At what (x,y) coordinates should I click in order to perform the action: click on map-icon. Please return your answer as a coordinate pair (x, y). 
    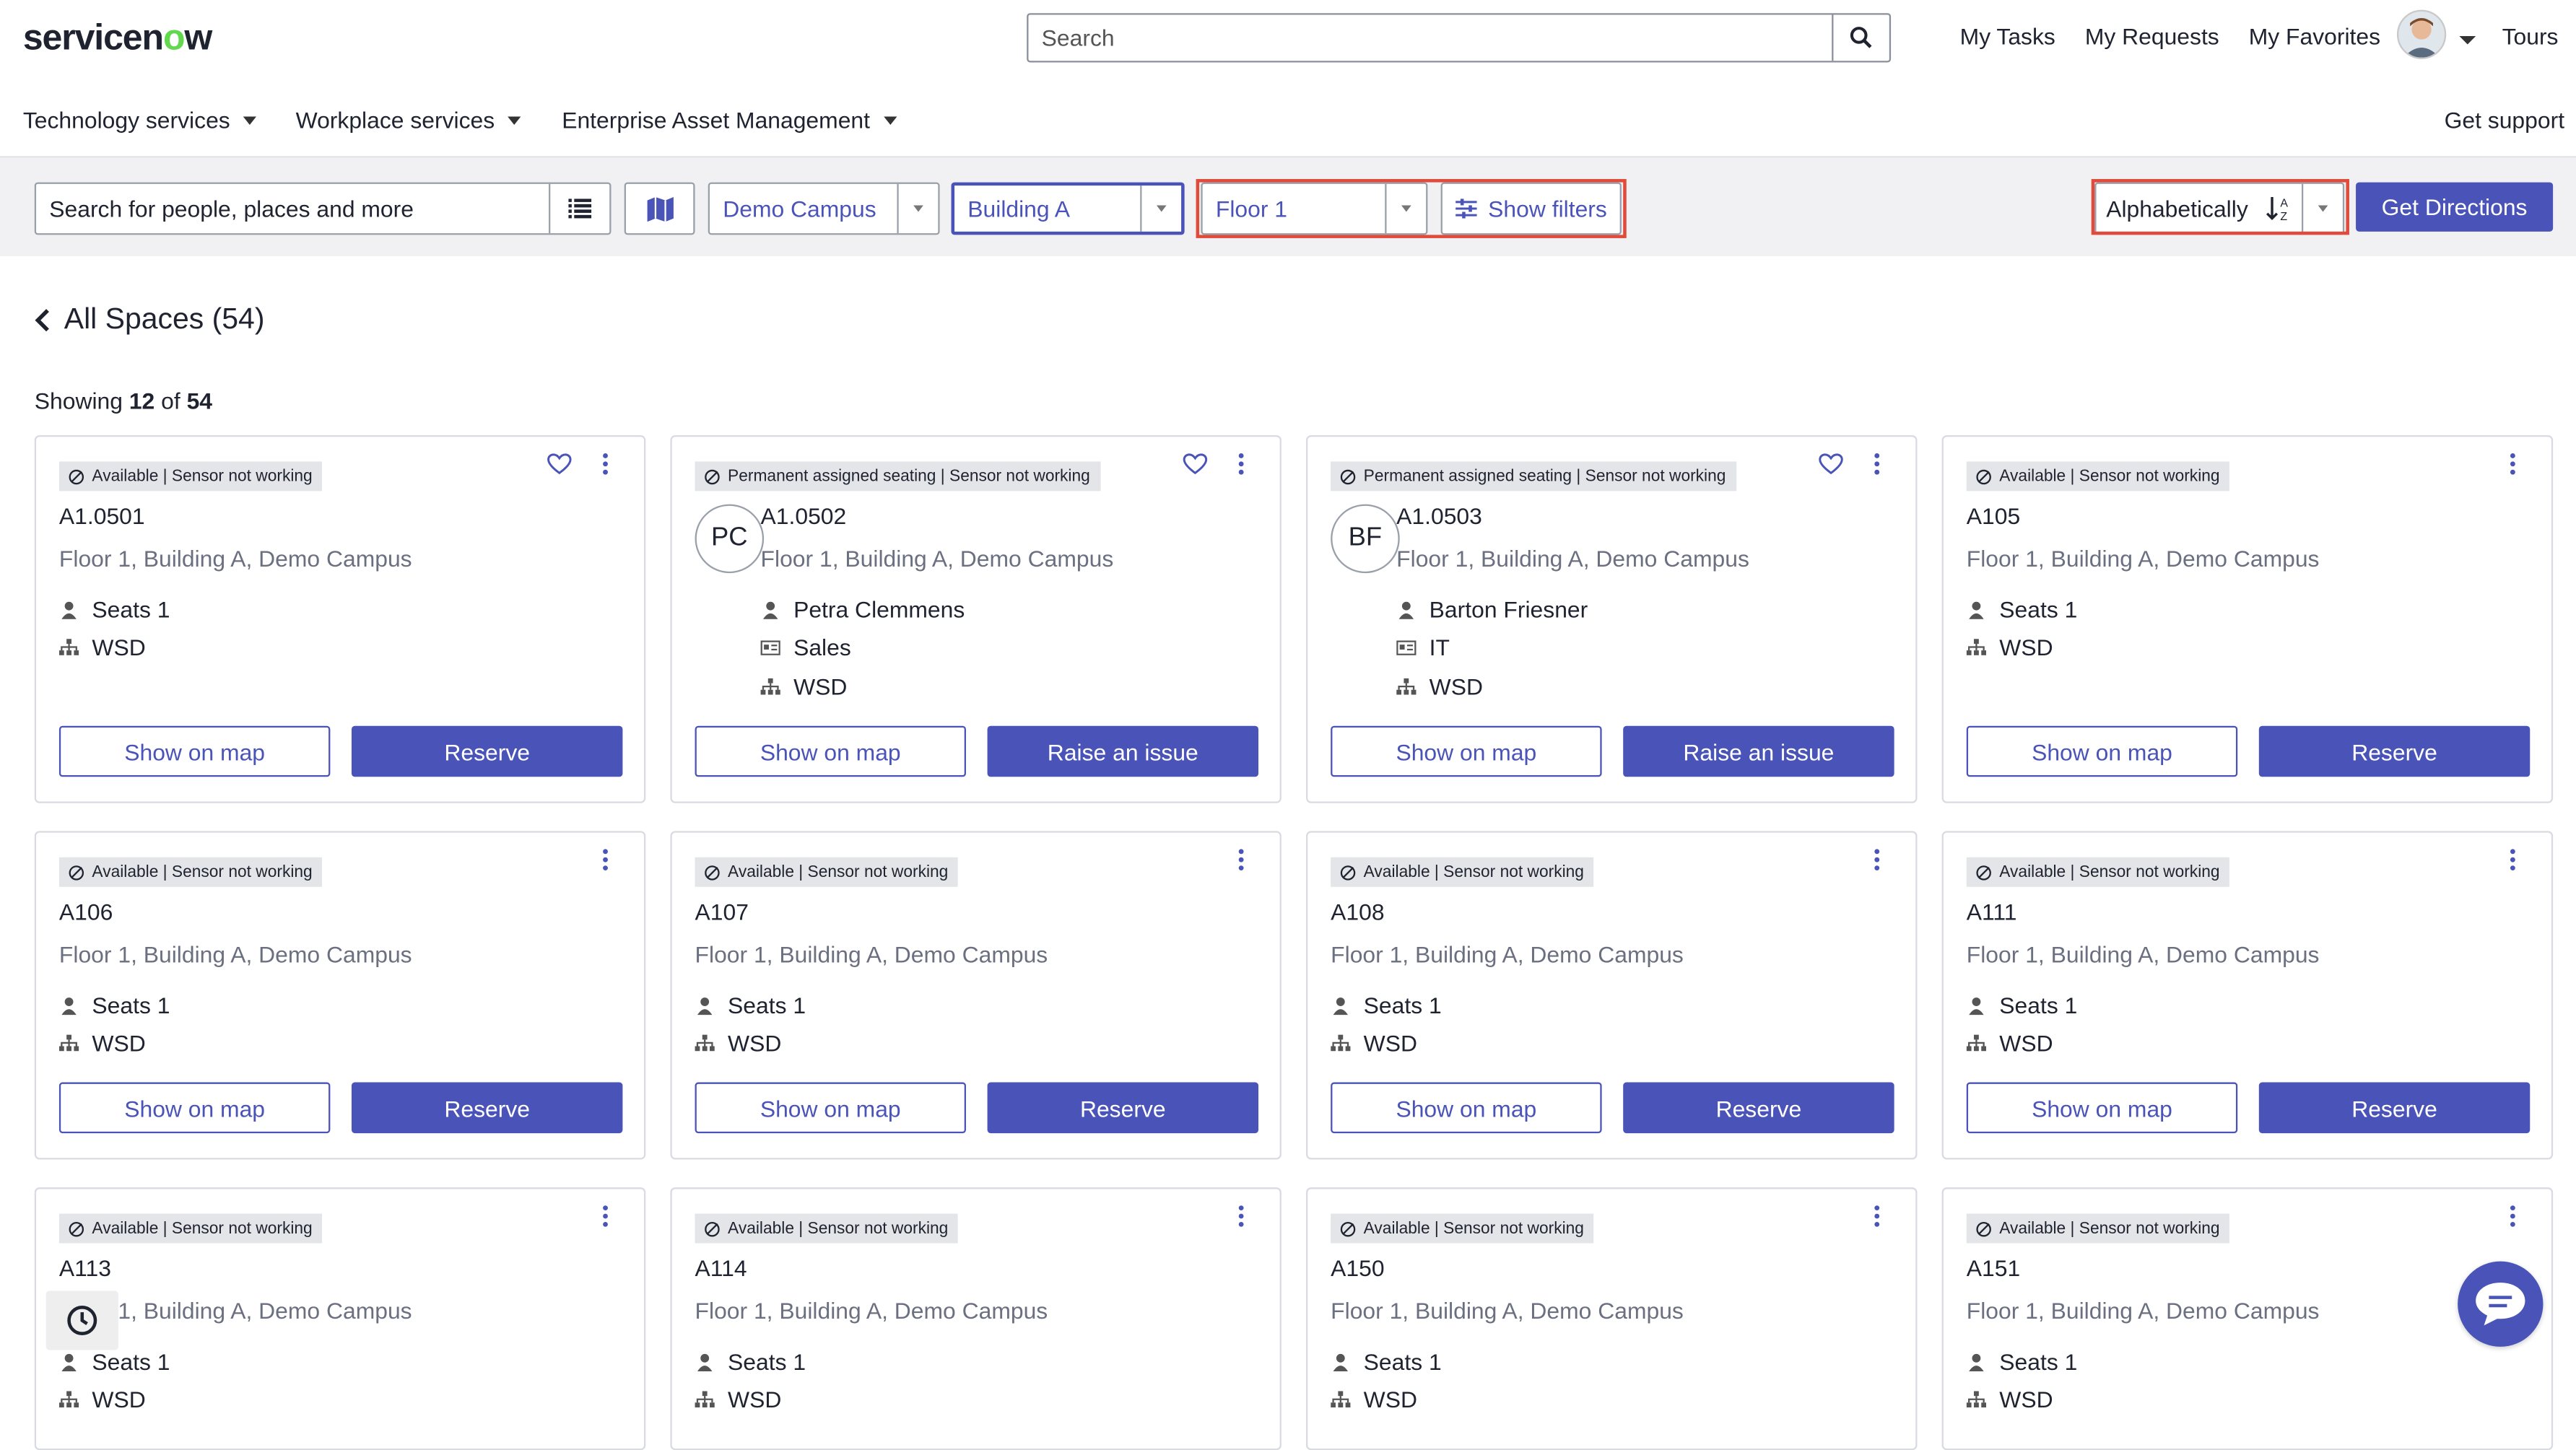
    Looking at the image, I should click on (659, 209).